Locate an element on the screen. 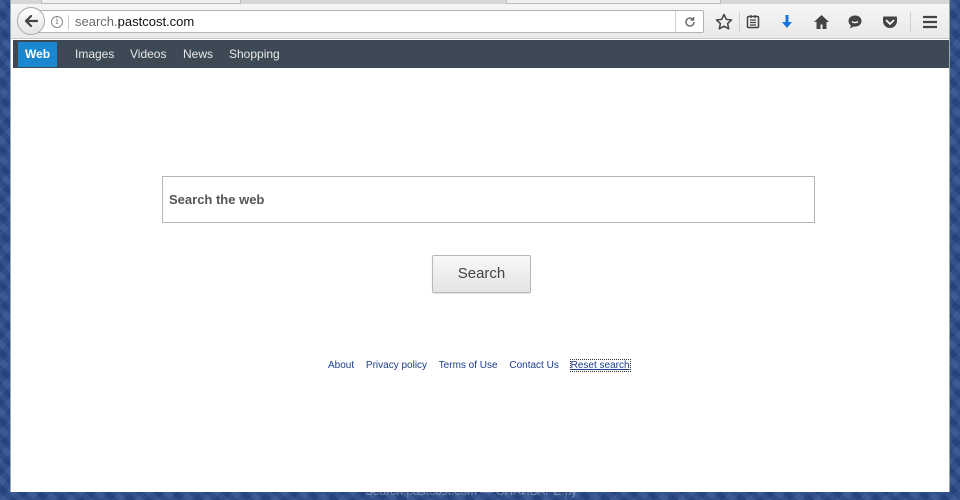 This screenshot has height=500, width=960. home-icon is located at coordinates (821, 22).